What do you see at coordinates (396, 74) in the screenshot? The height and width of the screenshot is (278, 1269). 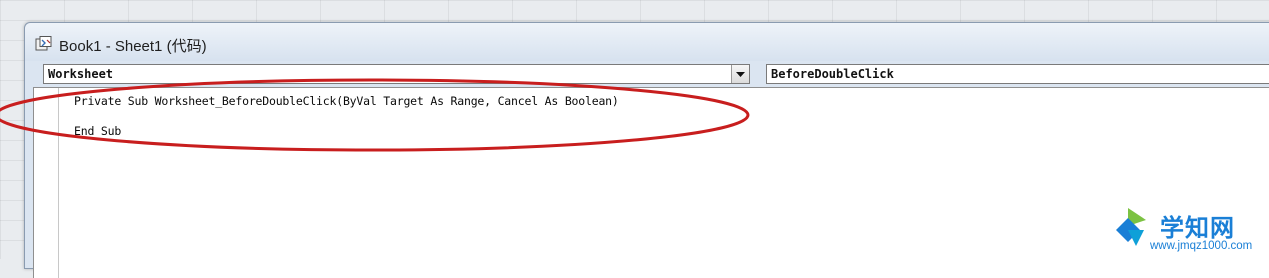 I see `object-combo: Worksheet` at bounding box center [396, 74].